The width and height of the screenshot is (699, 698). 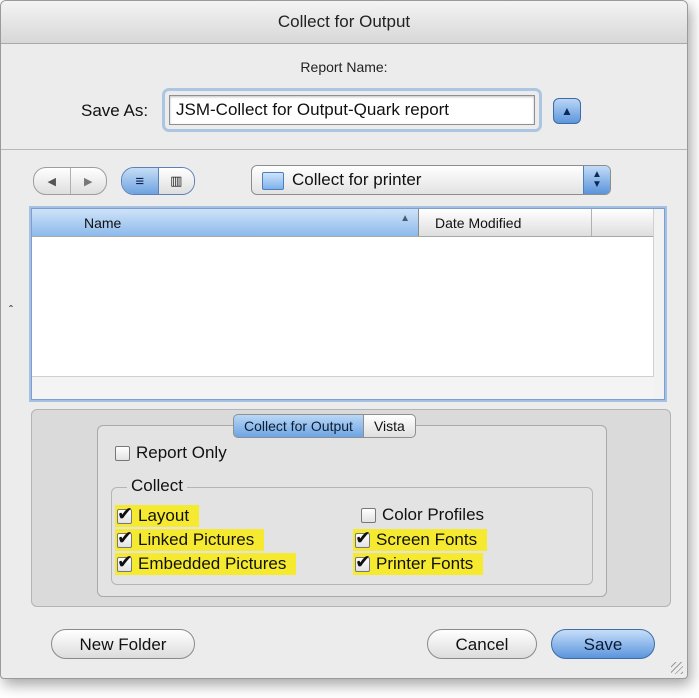 What do you see at coordinates (298, 426) in the screenshot?
I see `tab-collect-for-output: Collect for Output` at bounding box center [298, 426].